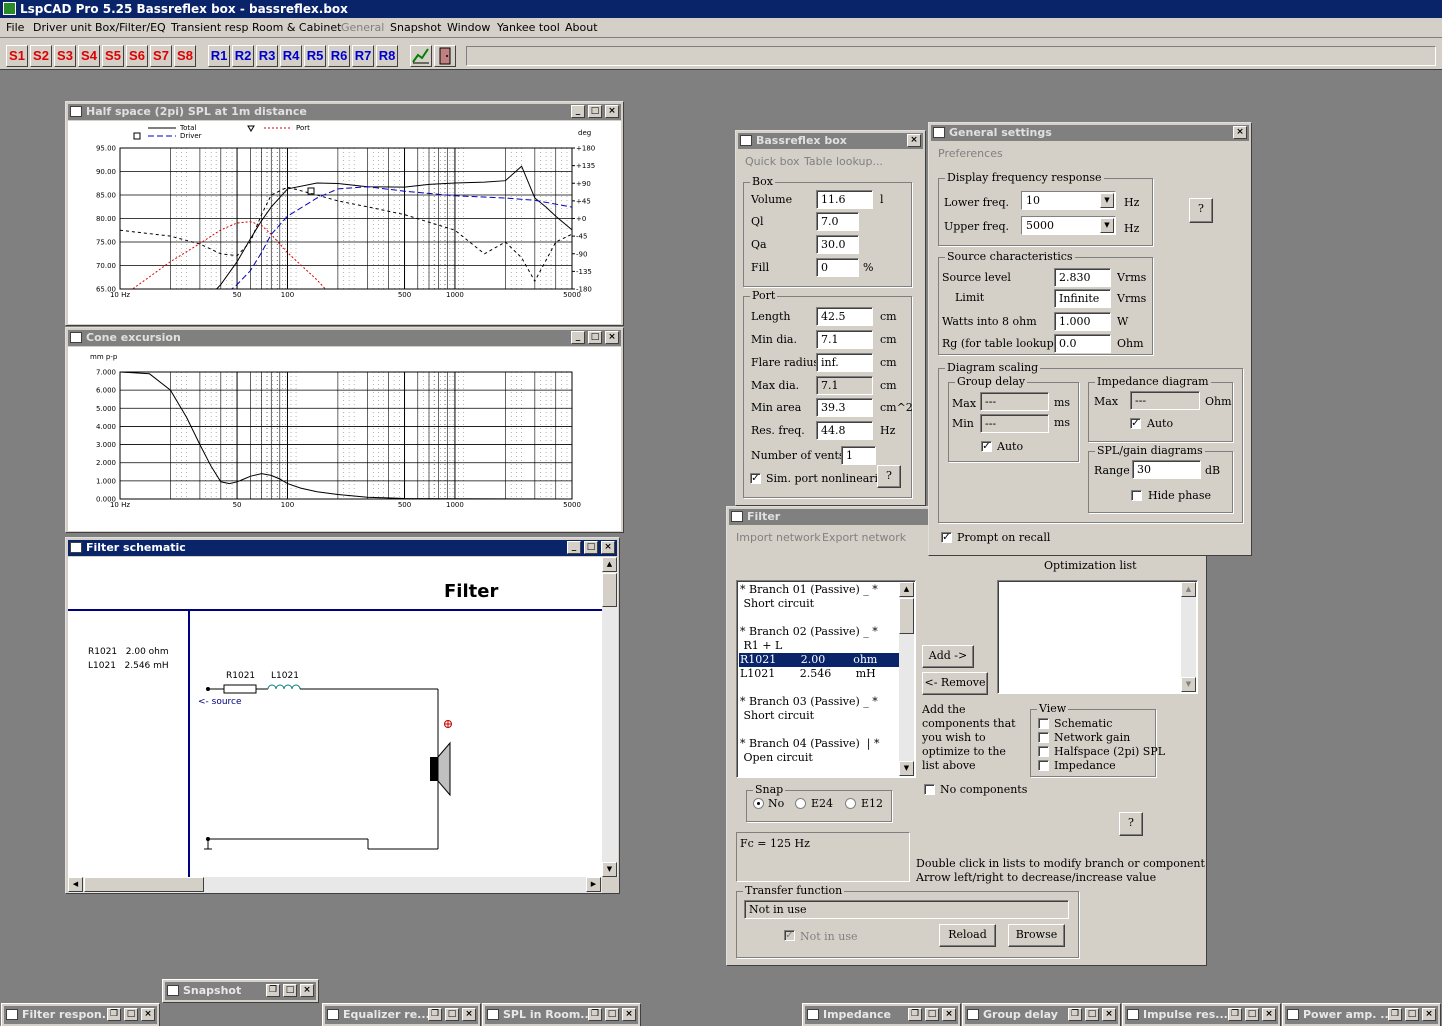 The width and height of the screenshot is (1442, 1026). Describe the element at coordinates (113, 56) in the screenshot. I see `snapshot-s5-button: S5` at that location.